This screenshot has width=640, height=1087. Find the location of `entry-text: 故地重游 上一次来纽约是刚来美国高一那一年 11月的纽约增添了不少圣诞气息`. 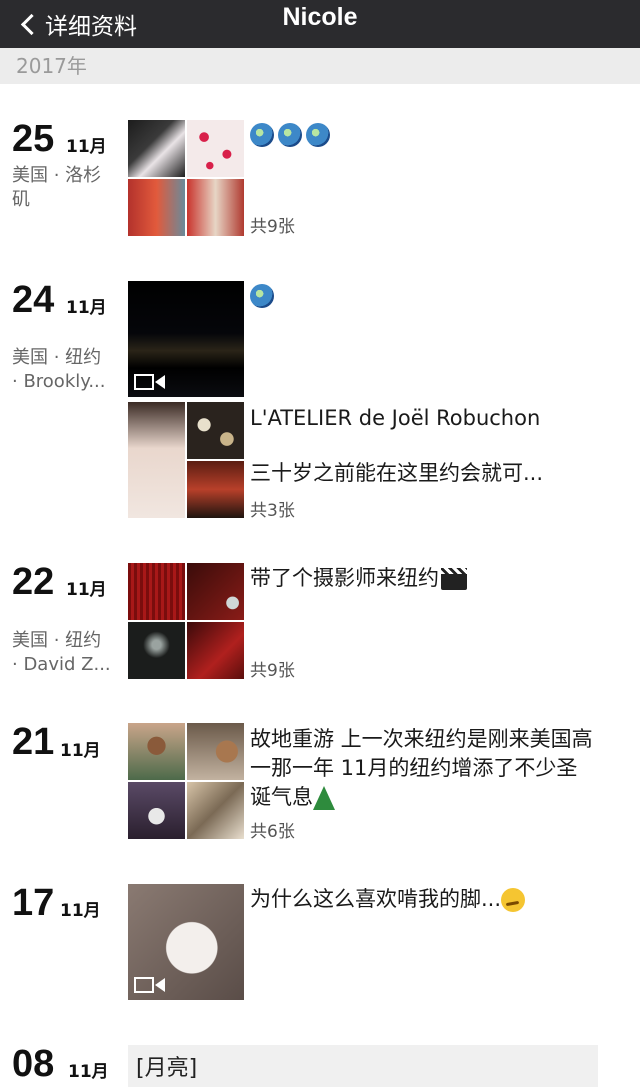

entry-text: 故地重游 上一次来纽约是刚来美国高一那一年 11月的纽约增添了不少圣诞气息 is located at coordinates (422, 768).